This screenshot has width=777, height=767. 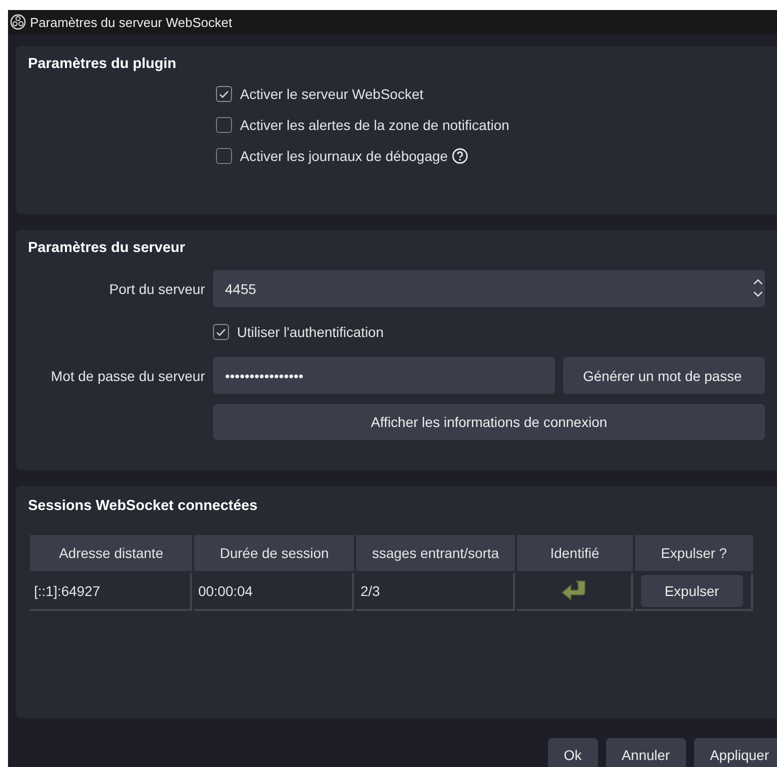 I want to click on password-field: ••••••••••••••••, so click(x=384, y=375).